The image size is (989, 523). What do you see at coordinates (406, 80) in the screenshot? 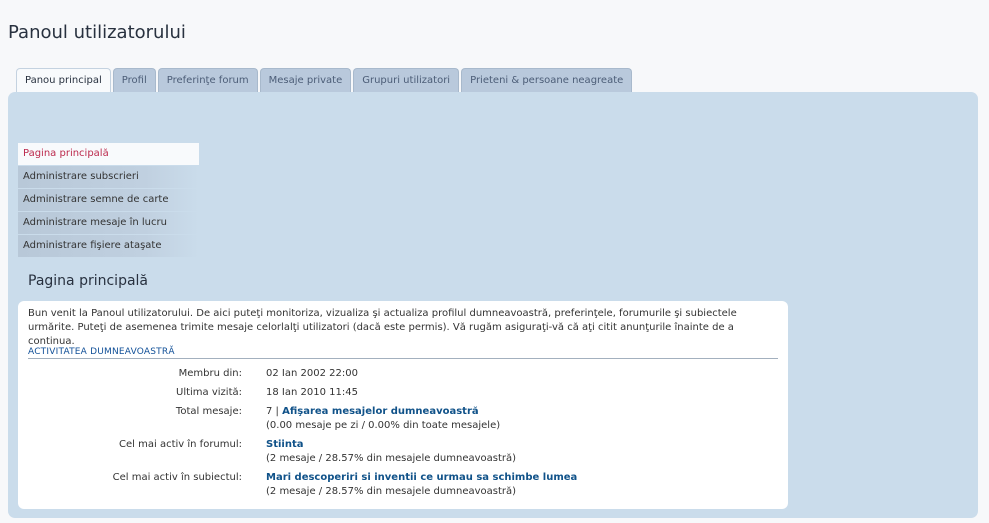
I see `tab-grupuri-utilizatori: Grupuri utilizatori` at bounding box center [406, 80].